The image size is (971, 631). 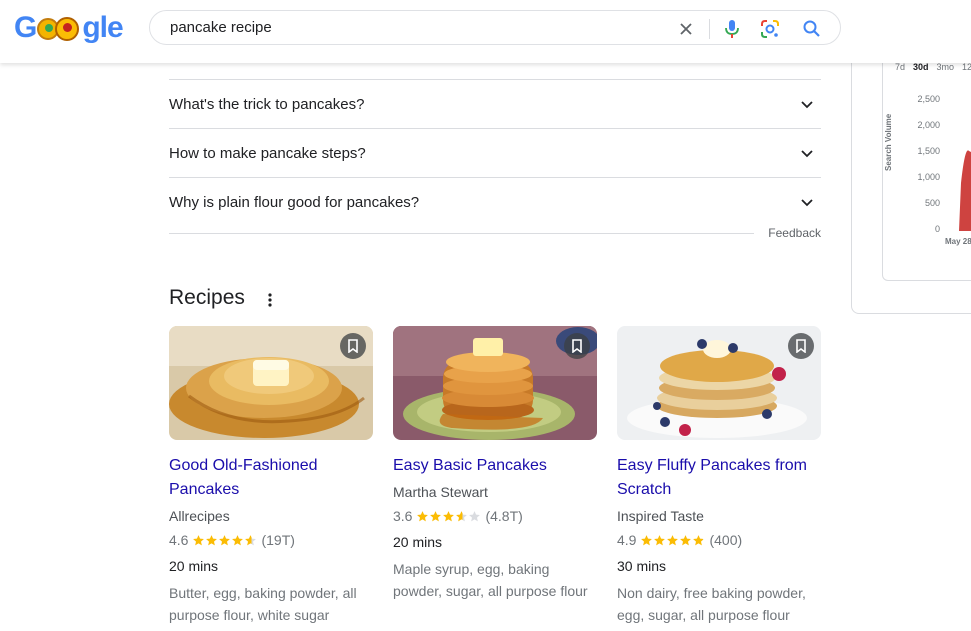 What do you see at coordinates (410, 27) in the screenshot?
I see `search-input` at bounding box center [410, 27].